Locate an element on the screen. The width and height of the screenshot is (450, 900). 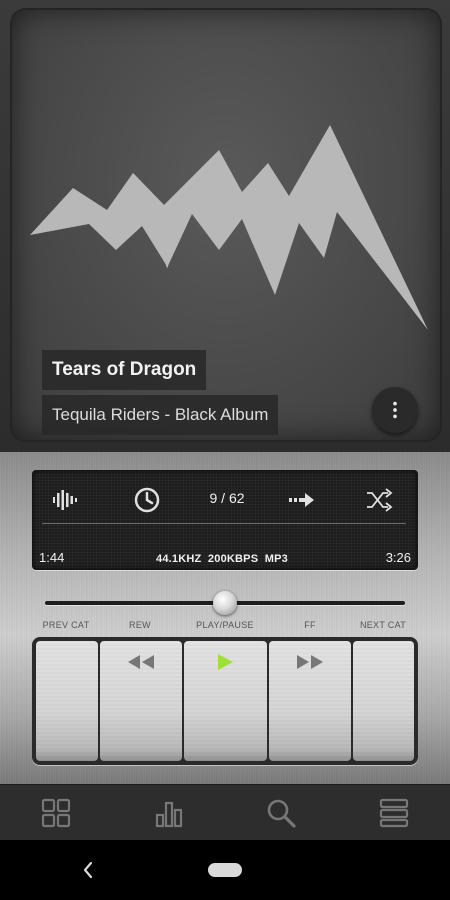
grid-icon is located at coordinates (56, 812).